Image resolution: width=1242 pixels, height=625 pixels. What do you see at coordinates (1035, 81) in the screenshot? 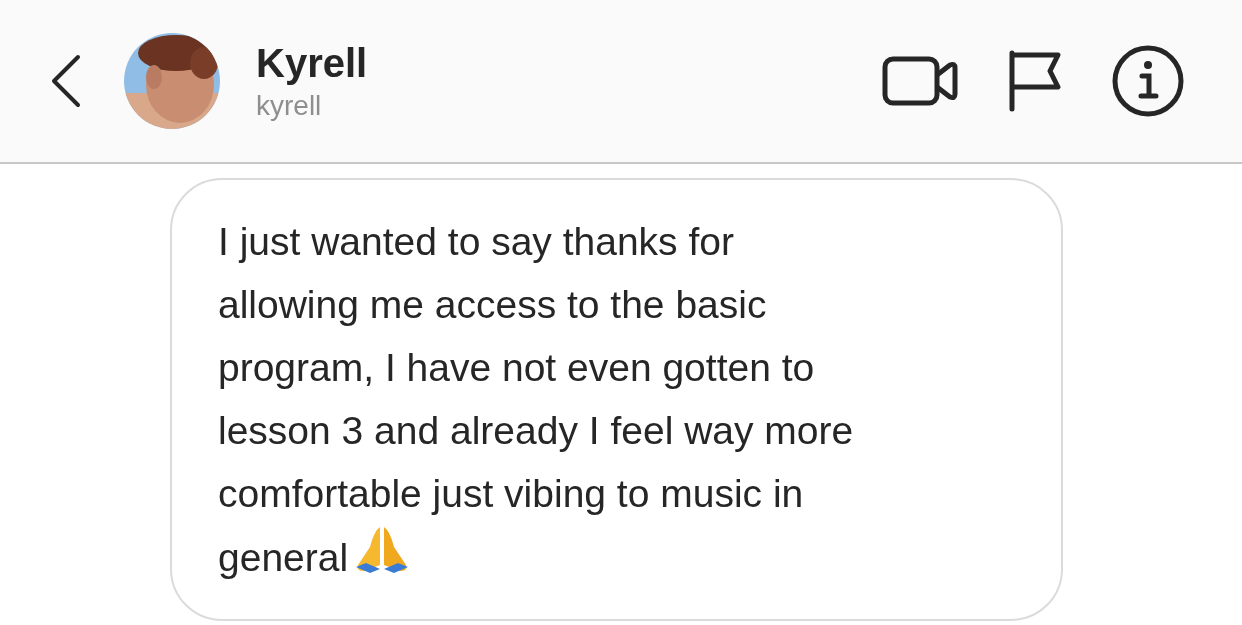
I see `flag-icon` at bounding box center [1035, 81].